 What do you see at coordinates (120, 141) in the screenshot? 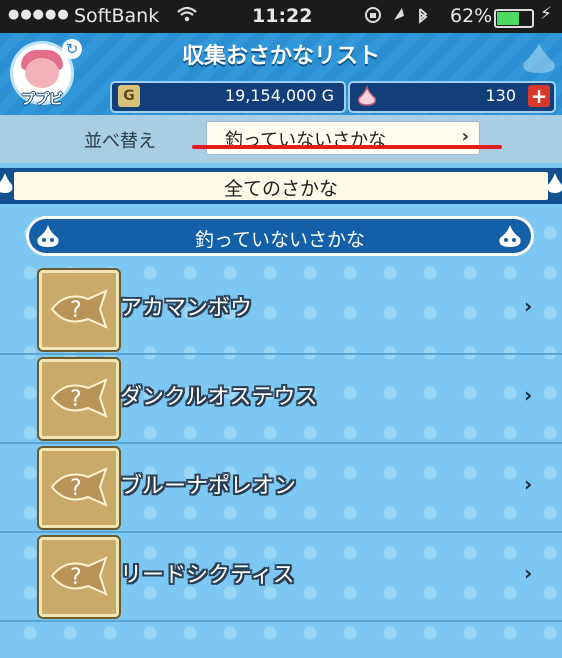
I see `sort-label: 並べ替え` at bounding box center [120, 141].